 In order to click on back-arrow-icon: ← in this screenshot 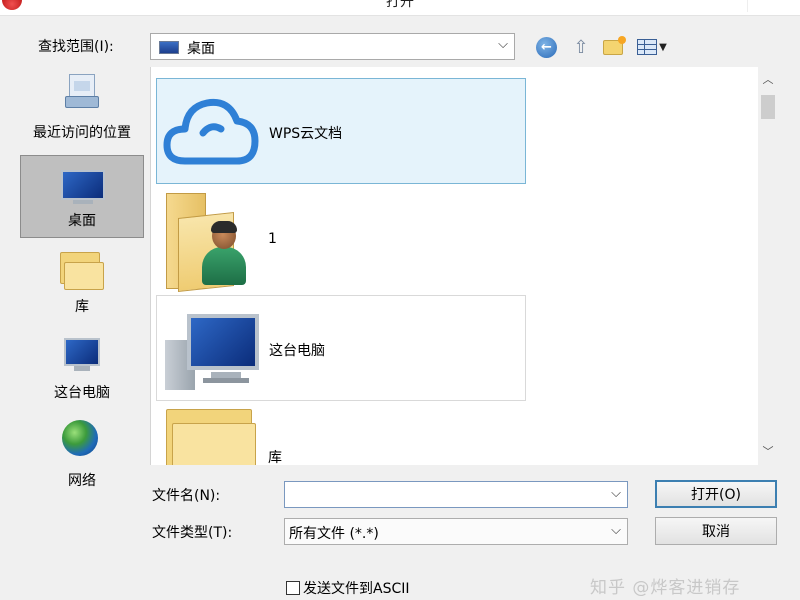, I will do `click(546, 47)`.